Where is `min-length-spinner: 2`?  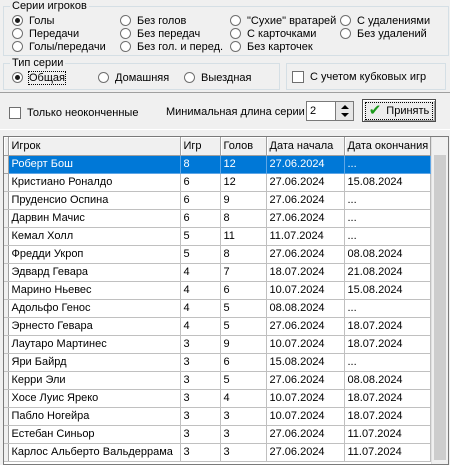
min-length-spinner: 2 is located at coordinates (330, 111).